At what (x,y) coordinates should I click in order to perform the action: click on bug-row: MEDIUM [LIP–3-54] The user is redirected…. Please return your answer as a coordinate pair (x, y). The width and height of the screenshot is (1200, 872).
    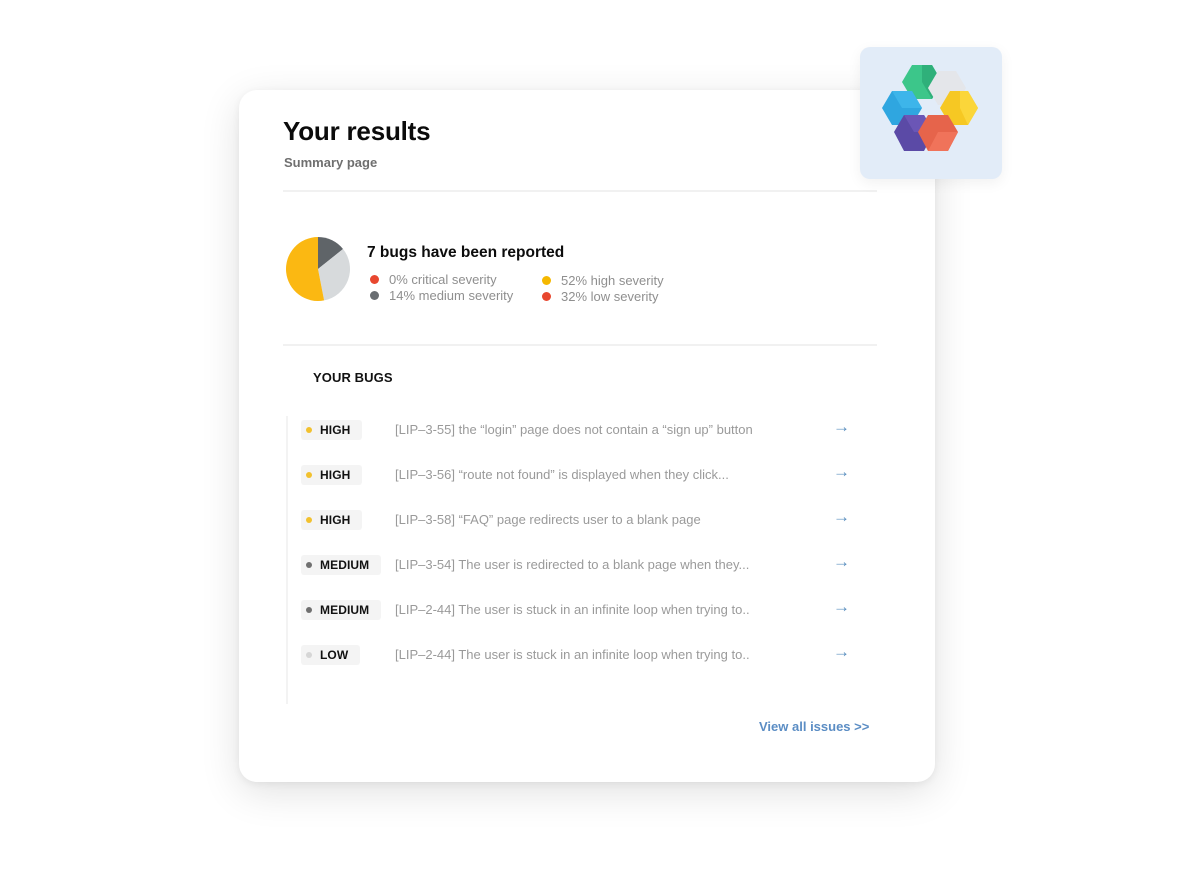
    Looking at the image, I should click on (579, 567).